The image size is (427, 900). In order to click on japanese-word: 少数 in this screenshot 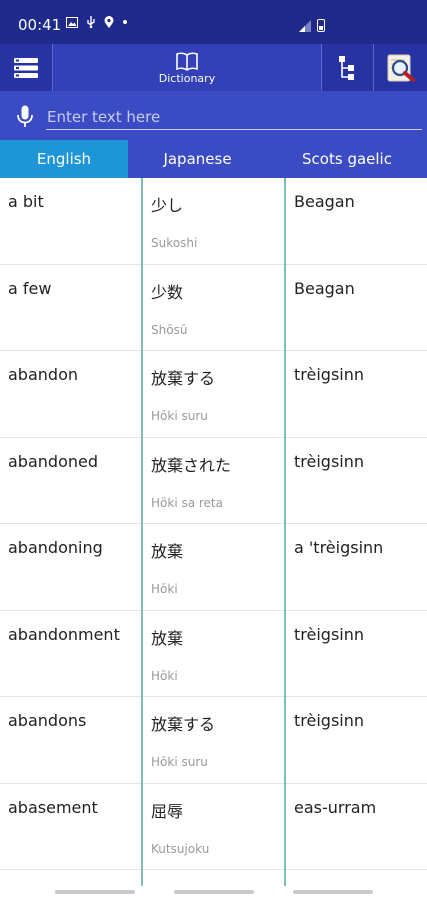, I will do `click(167, 292)`.